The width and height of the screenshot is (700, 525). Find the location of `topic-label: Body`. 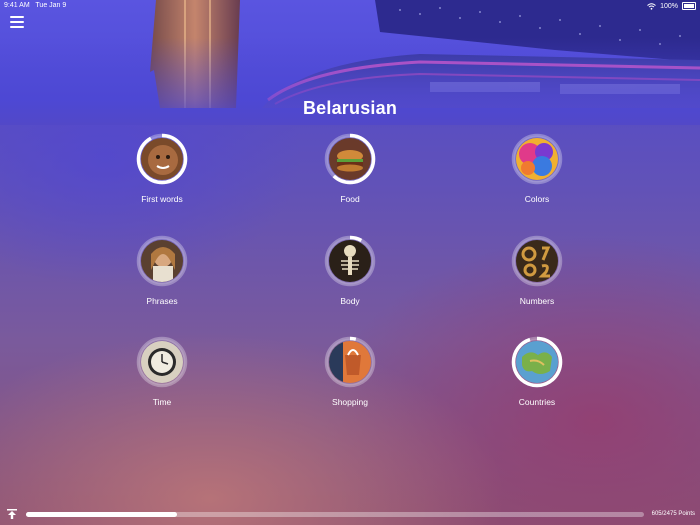

topic-label: Body is located at coordinates (350, 301).